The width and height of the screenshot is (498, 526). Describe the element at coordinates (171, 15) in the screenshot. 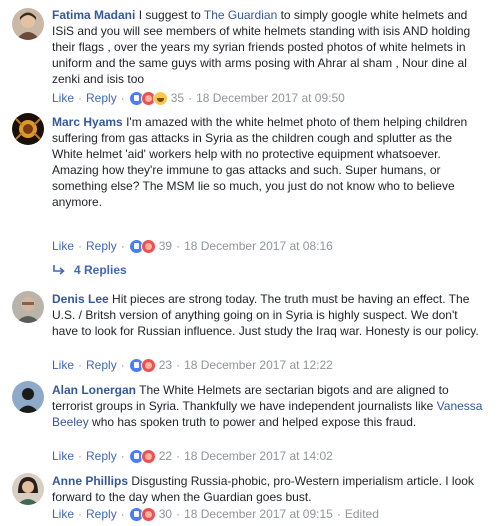

I see `comment-text: I suggest to` at that location.